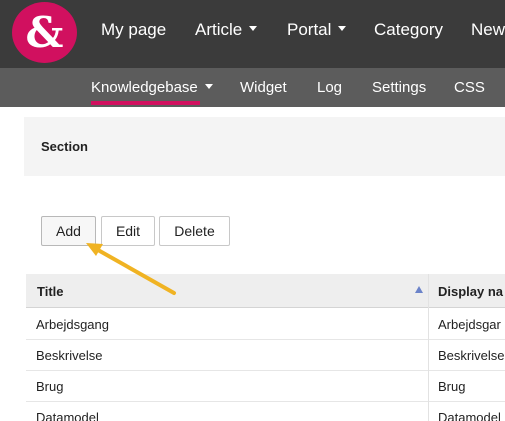 This screenshot has width=505, height=421. What do you see at coordinates (265, 386) in the screenshot?
I see `table-row: Brug Brug` at bounding box center [265, 386].